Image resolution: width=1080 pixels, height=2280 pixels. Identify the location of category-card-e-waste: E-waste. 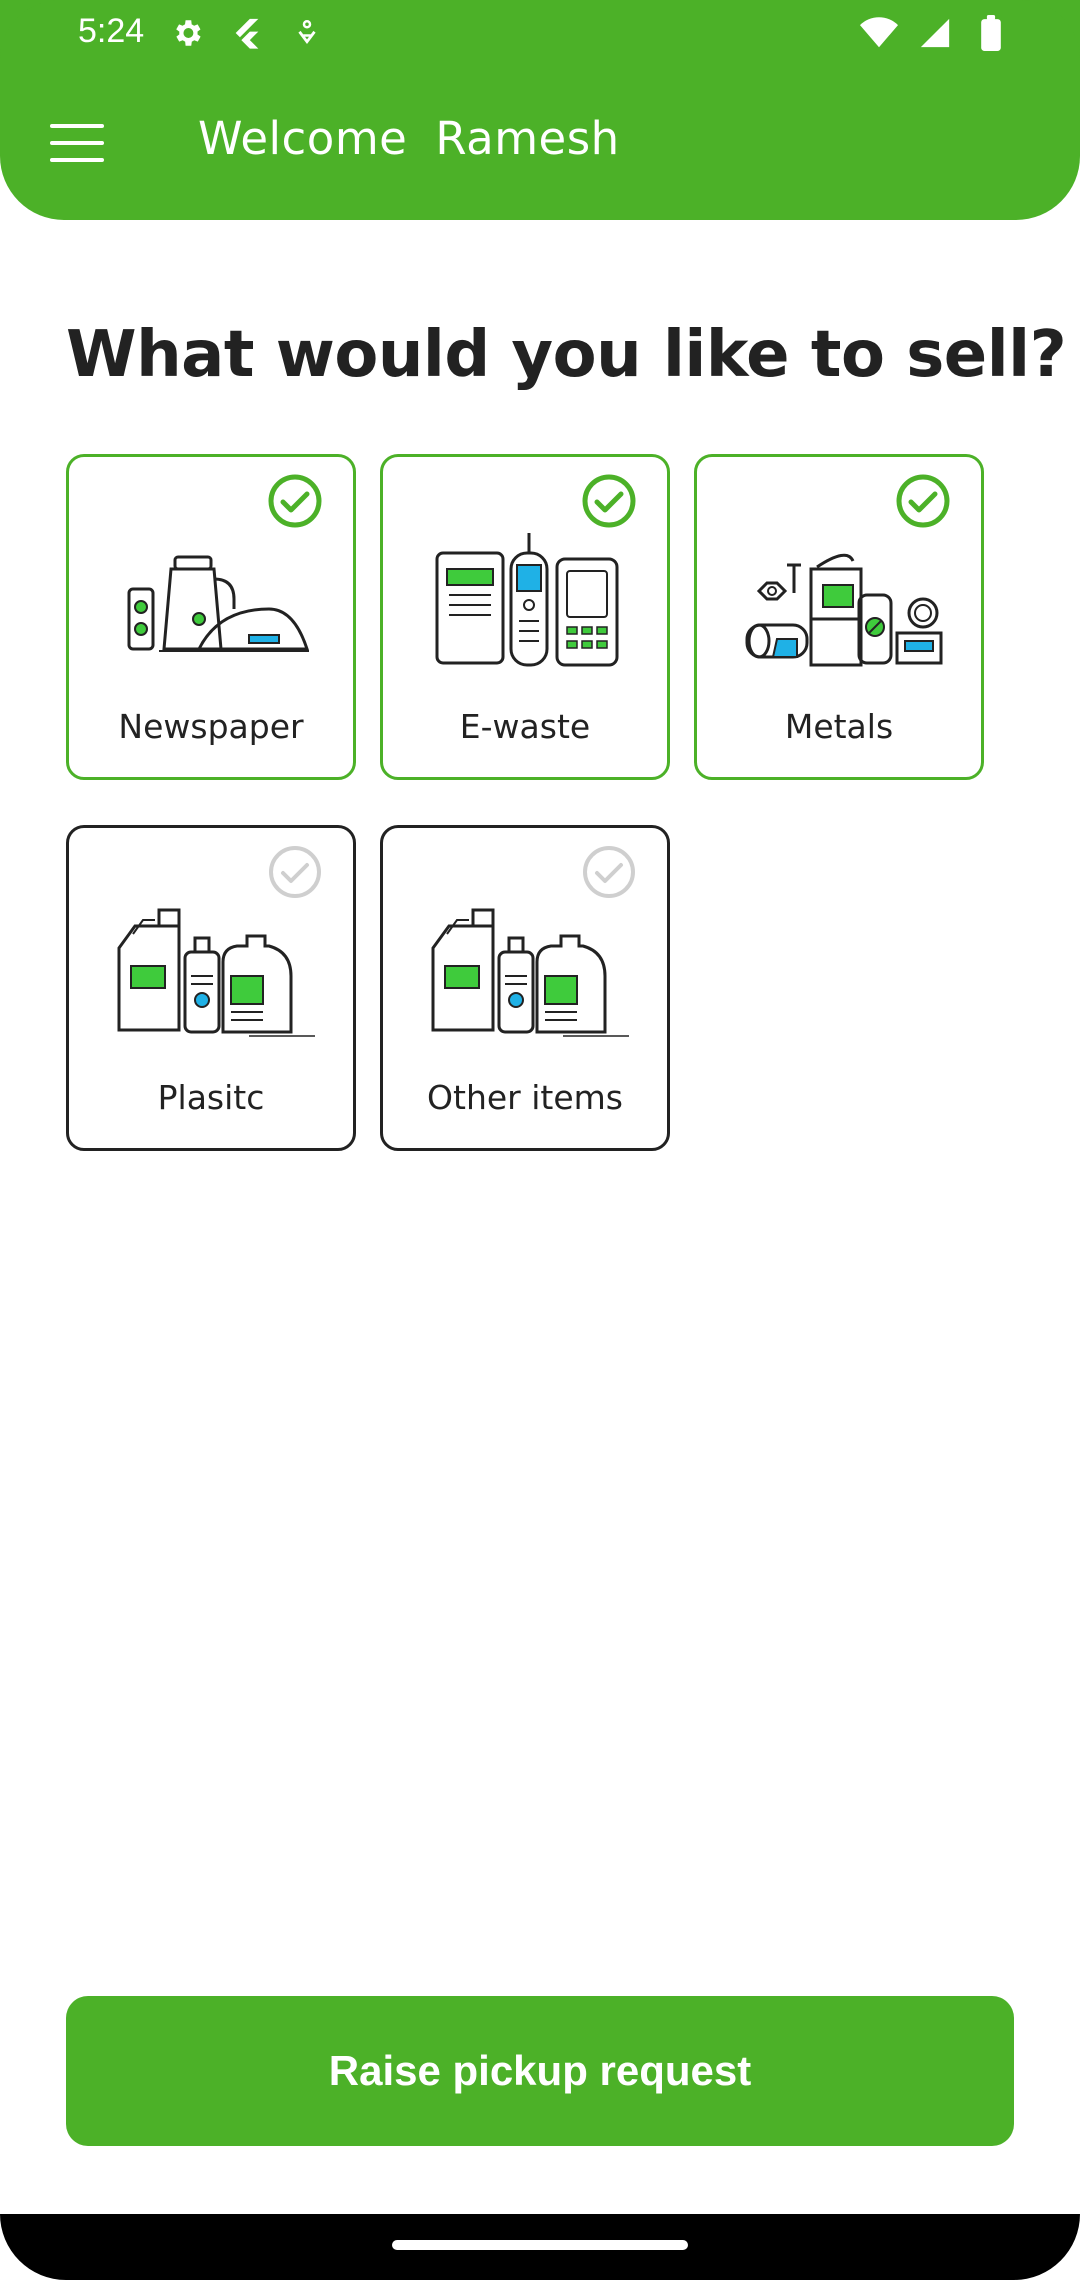
(525, 617).